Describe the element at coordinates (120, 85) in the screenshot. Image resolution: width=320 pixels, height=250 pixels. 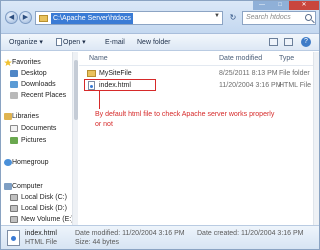
I see `annotation-highlight-box` at that location.